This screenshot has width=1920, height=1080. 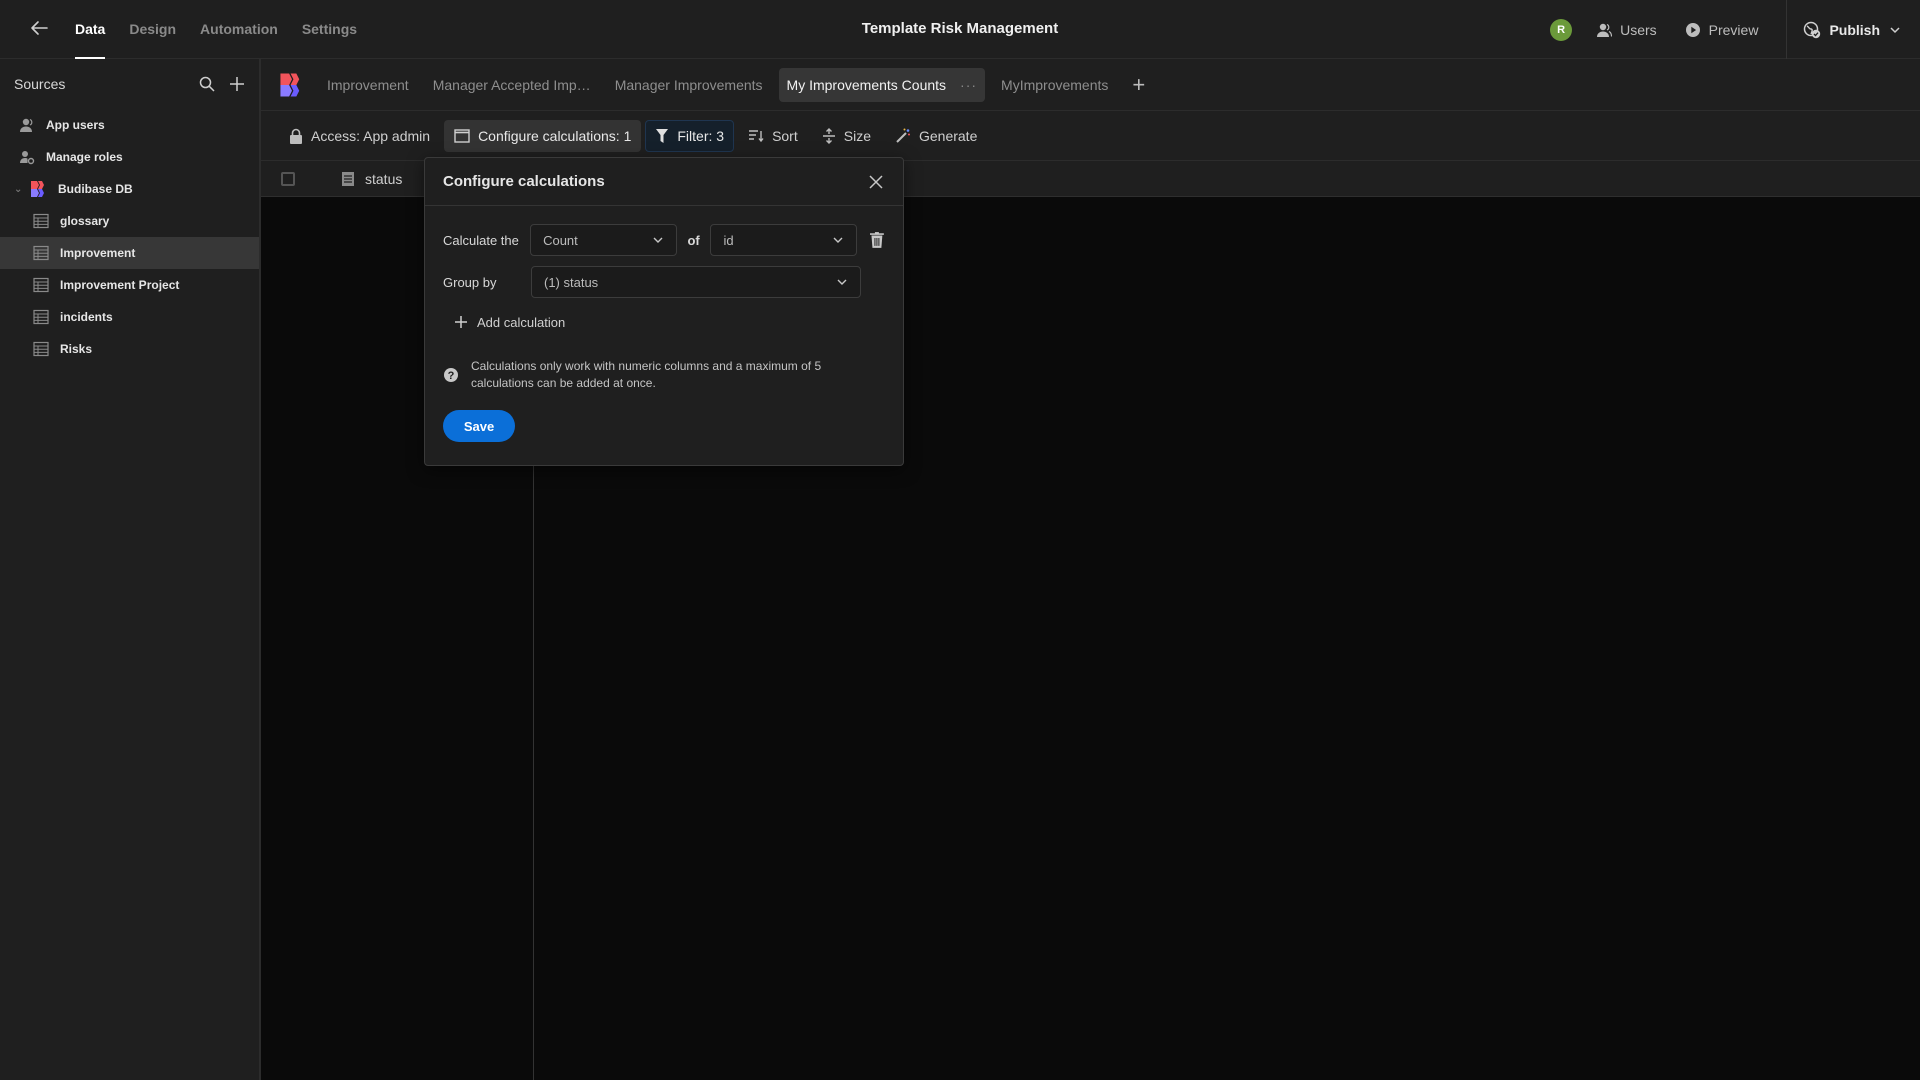 I want to click on nav-tab-design: Design, so click(x=152, y=29).